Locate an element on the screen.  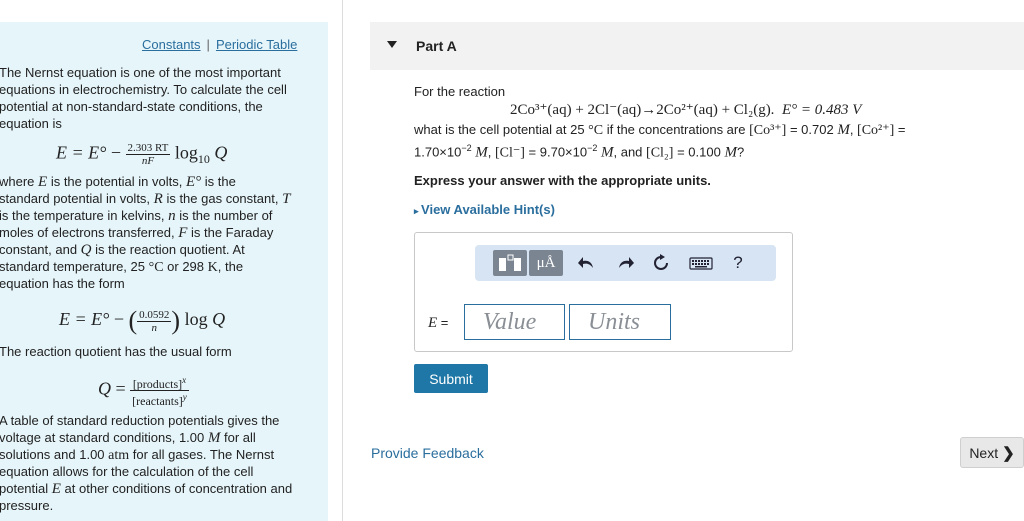
units-input is located at coordinates (620, 322).